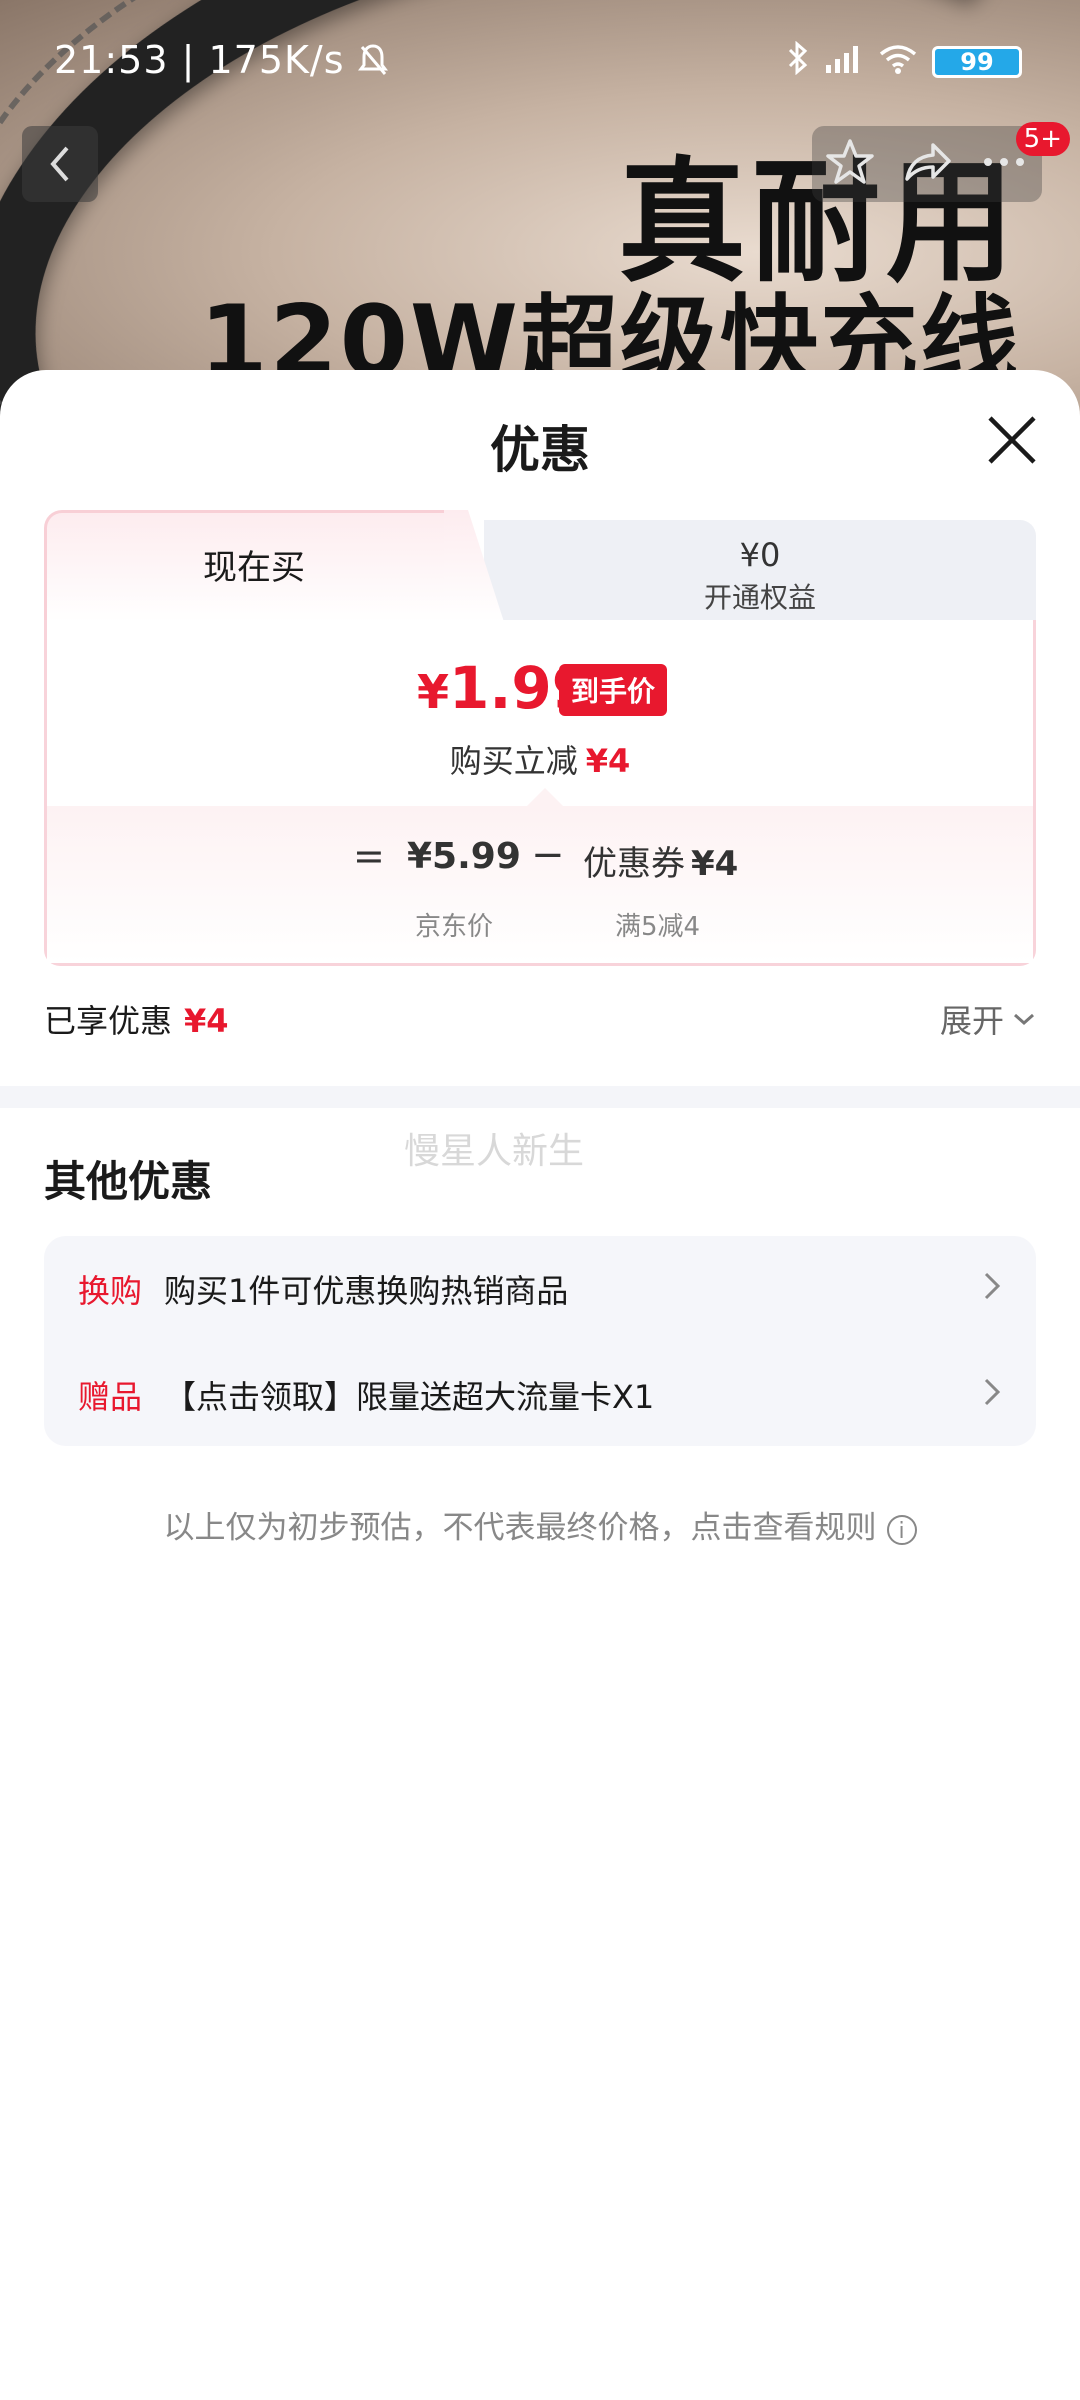  I want to click on tab-membership: ¥0 开通权益, so click(760, 571).